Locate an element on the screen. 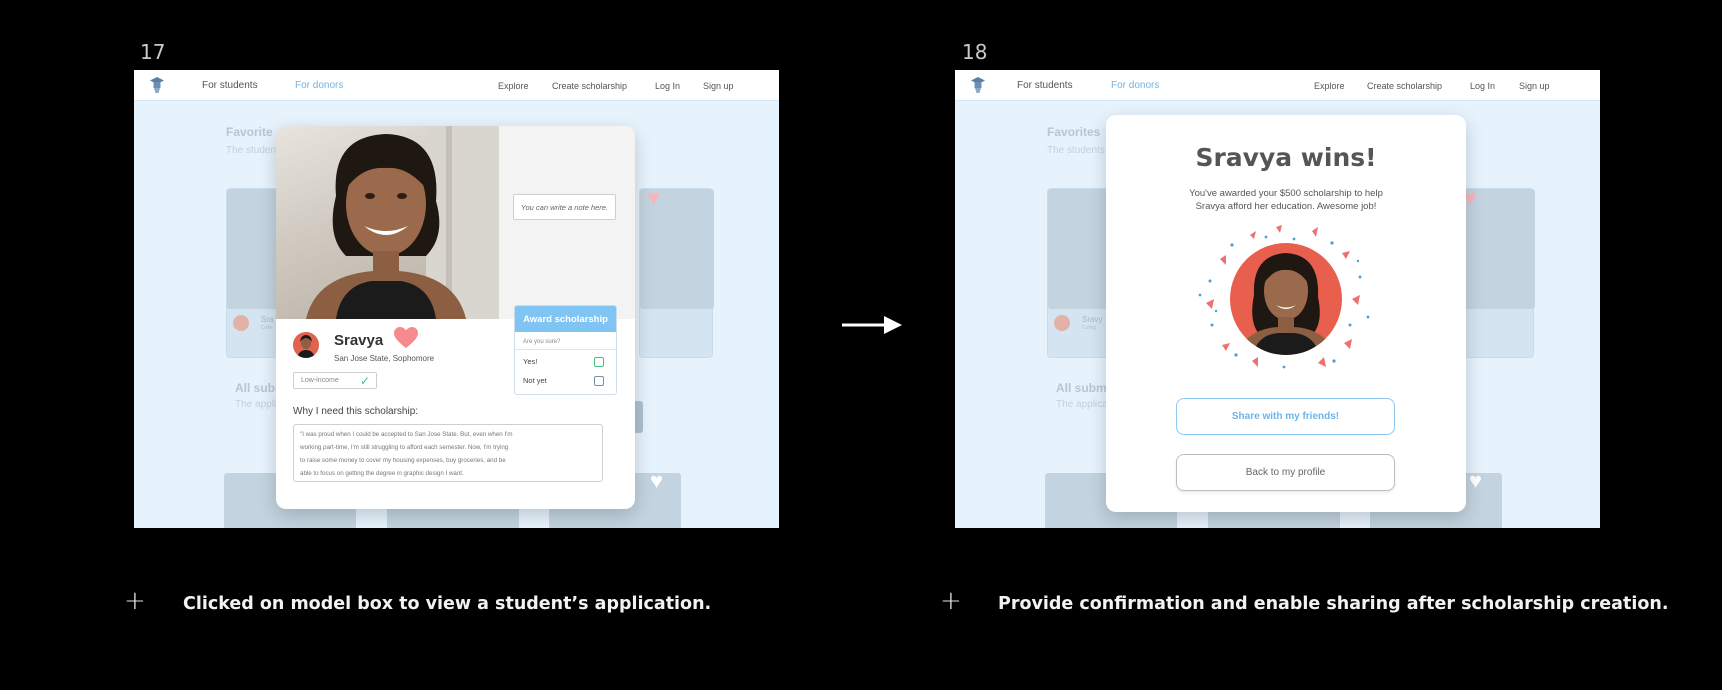  student-photo is located at coordinates (387, 222).